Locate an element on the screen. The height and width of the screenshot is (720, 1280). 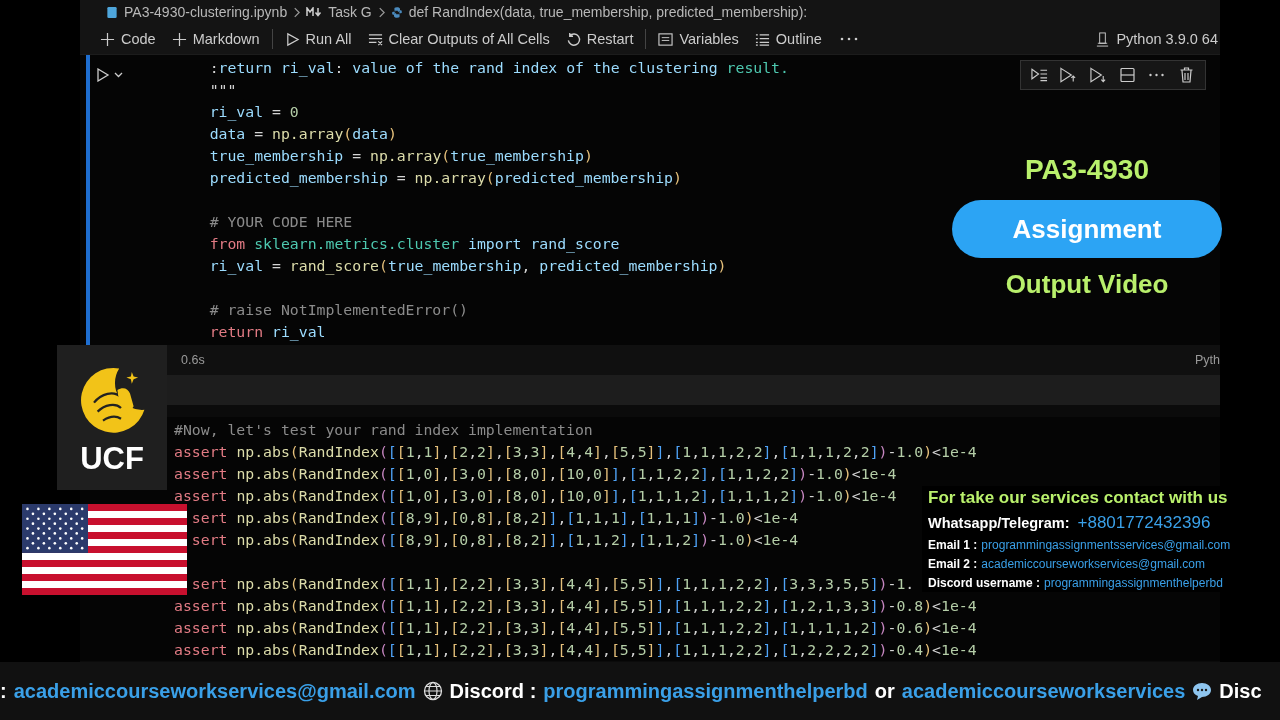
toolbar-button: Restart is located at coordinates (599, 39).